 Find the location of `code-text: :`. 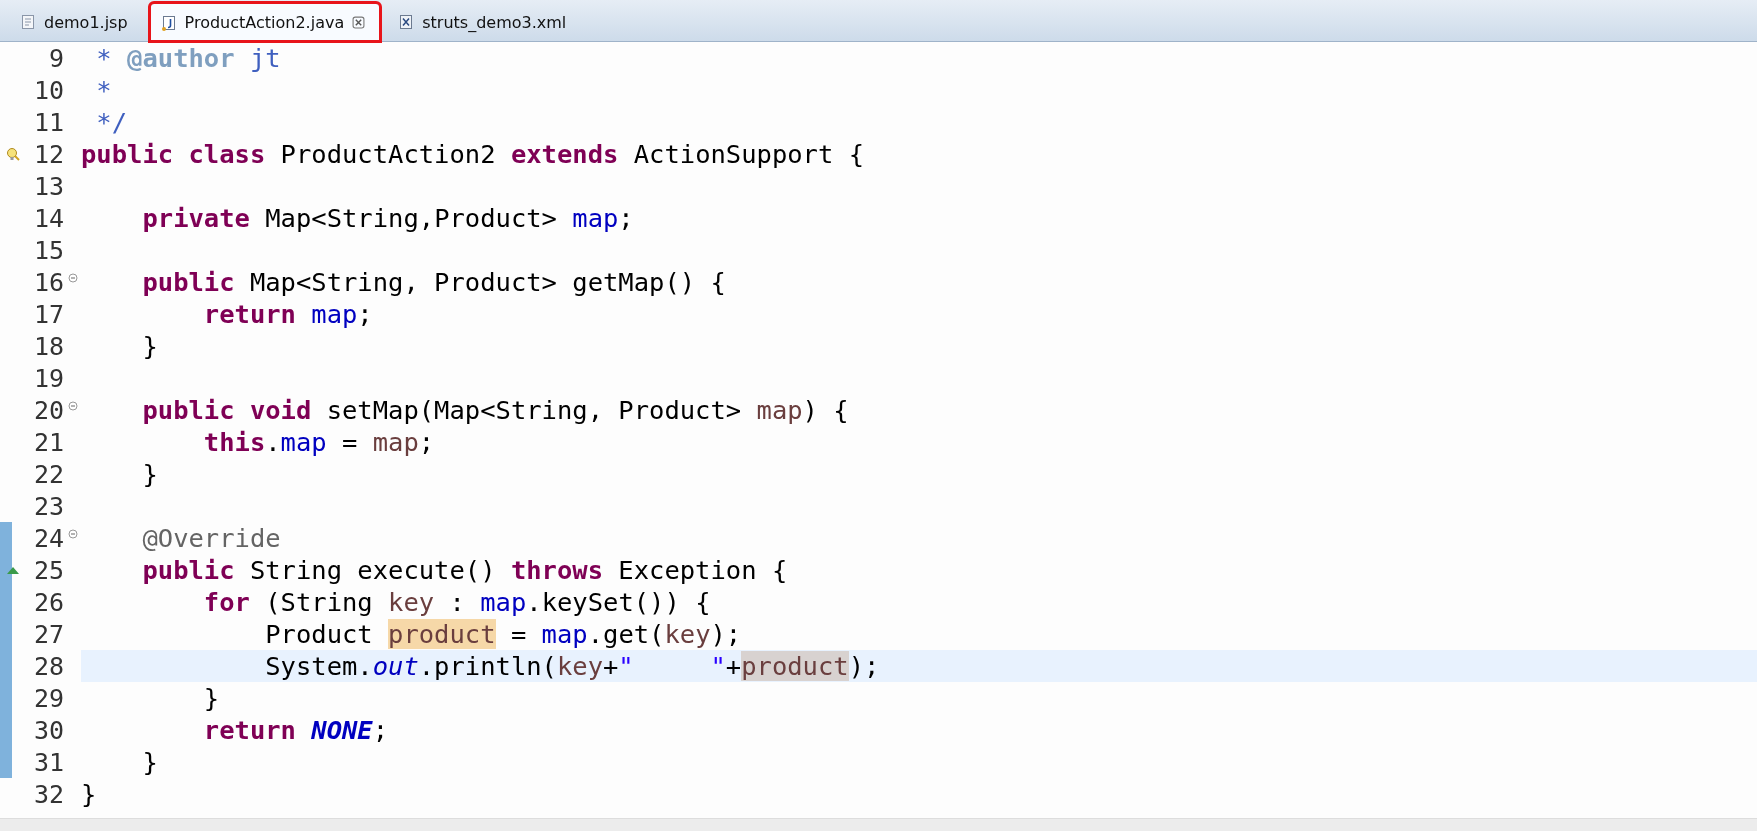

code-text: : is located at coordinates (457, 602).